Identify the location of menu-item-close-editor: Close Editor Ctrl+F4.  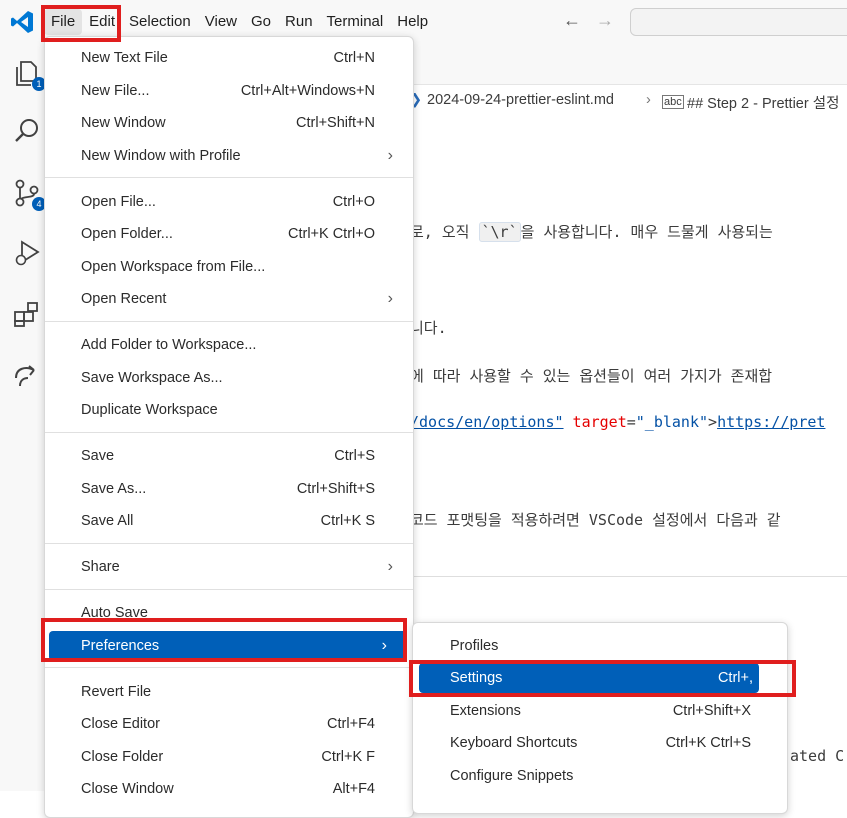
(229, 724).